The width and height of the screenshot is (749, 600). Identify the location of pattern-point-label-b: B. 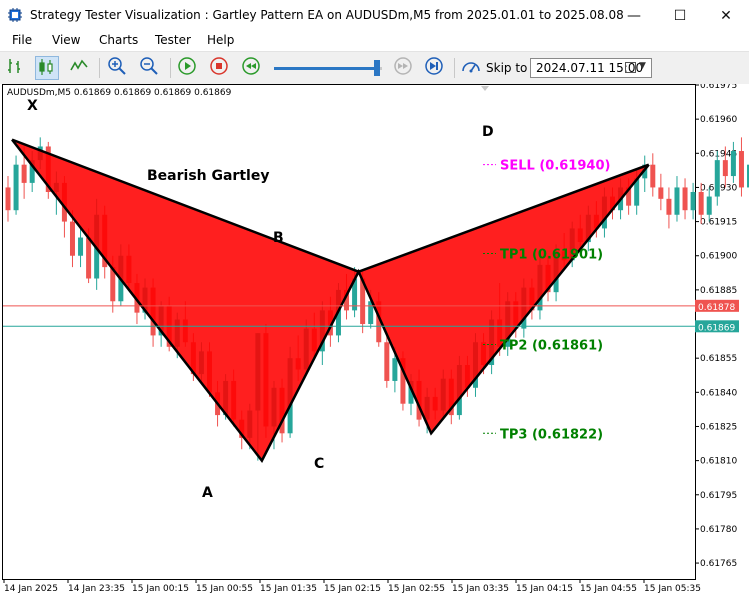
(278, 238).